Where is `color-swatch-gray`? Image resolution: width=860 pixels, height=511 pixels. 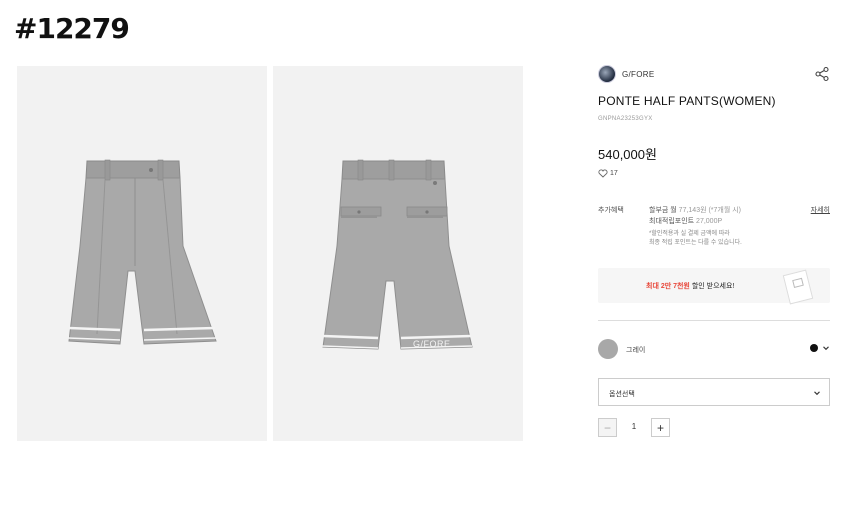 color-swatch-gray is located at coordinates (608, 349).